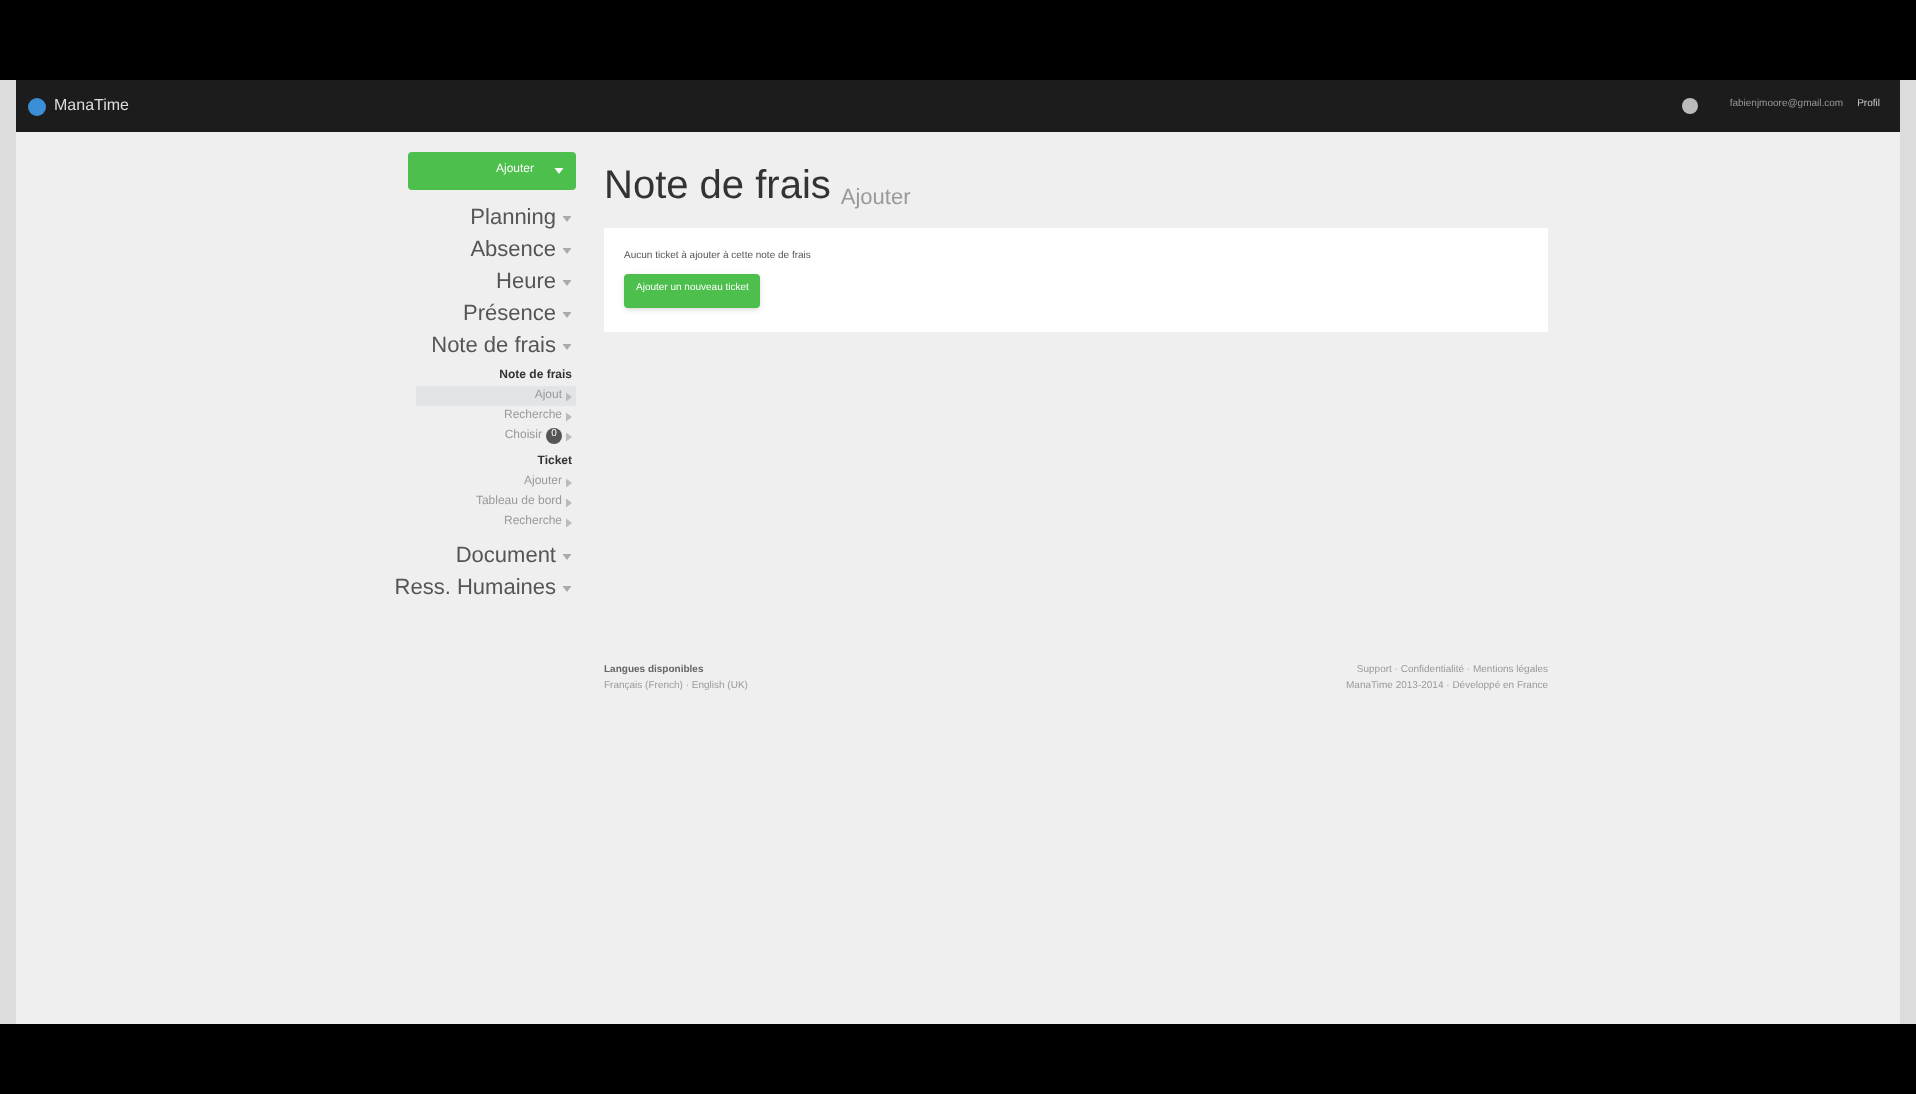  I want to click on menu-item: Document, so click(515, 556).